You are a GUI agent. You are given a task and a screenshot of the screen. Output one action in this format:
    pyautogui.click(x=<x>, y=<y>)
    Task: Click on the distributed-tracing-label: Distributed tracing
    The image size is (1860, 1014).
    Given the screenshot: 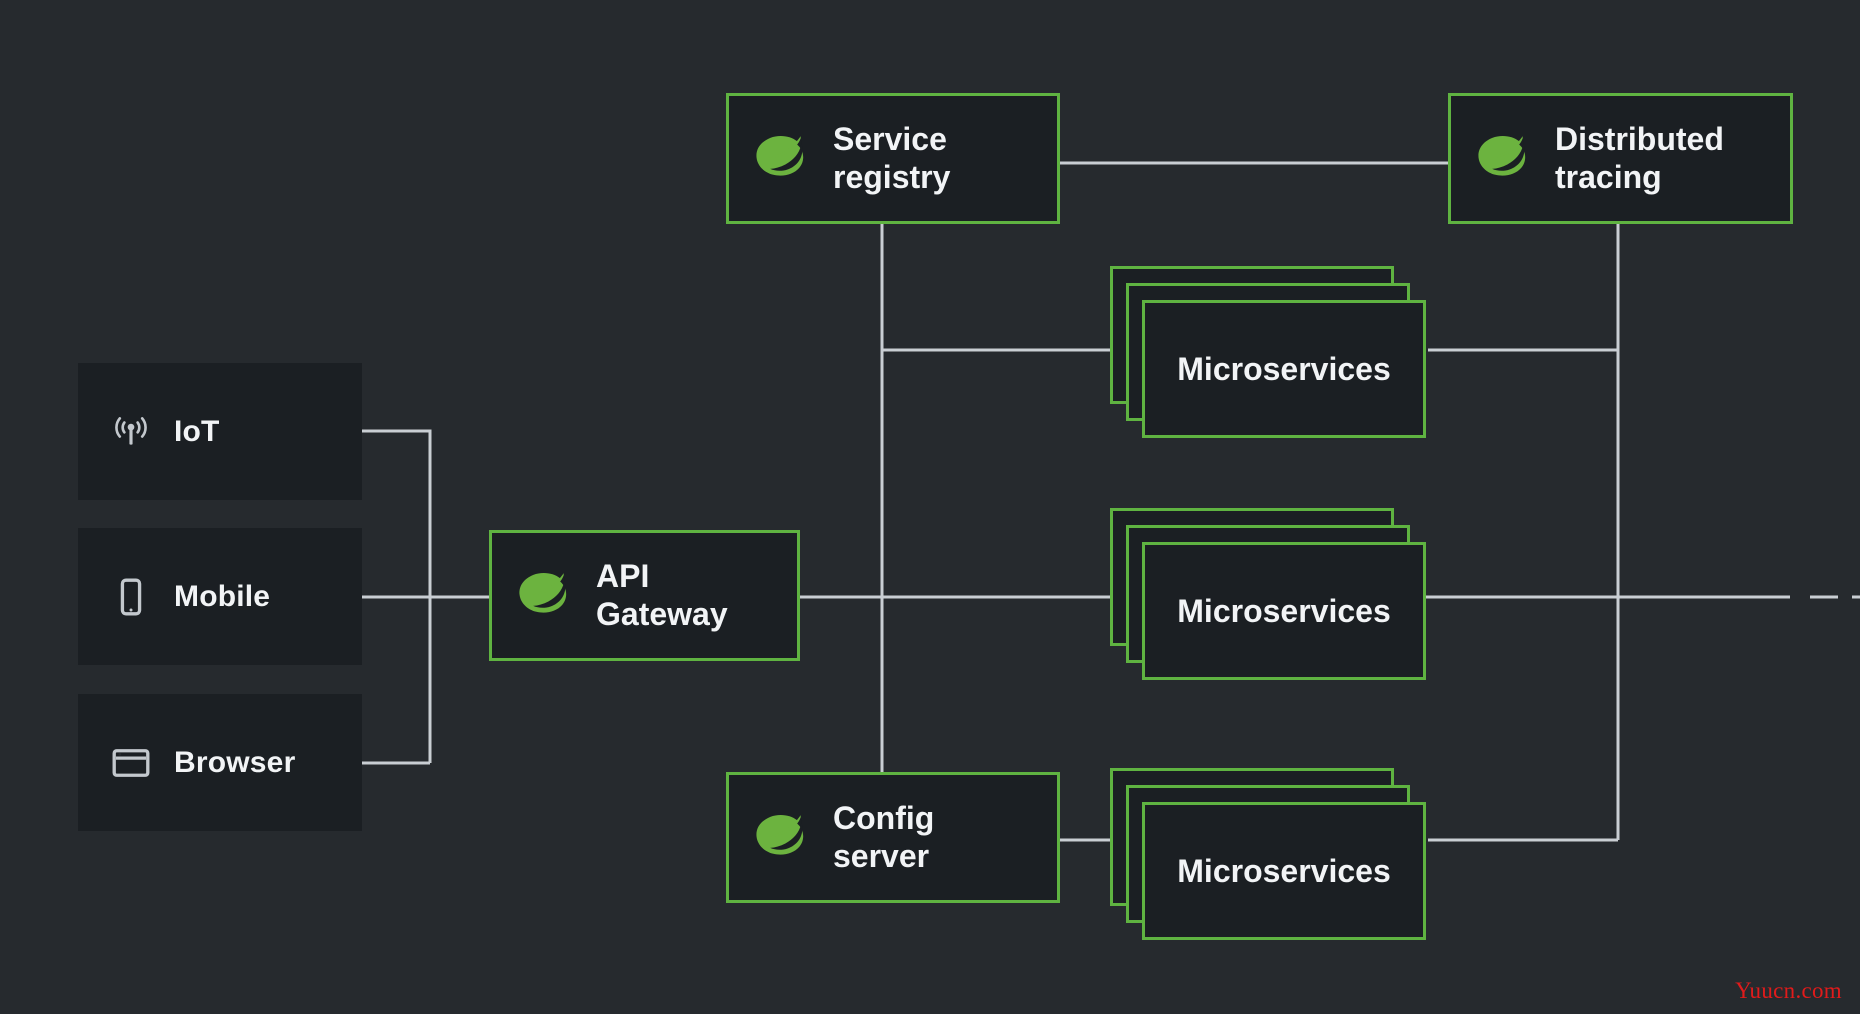 What is the action you would take?
    pyautogui.click(x=1639, y=157)
    